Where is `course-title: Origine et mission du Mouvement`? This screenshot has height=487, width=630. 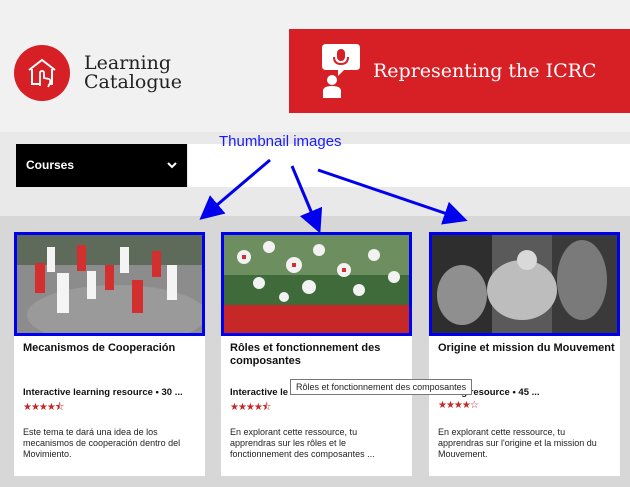 course-title: Origine et mission du Mouvement is located at coordinates (527, 348).